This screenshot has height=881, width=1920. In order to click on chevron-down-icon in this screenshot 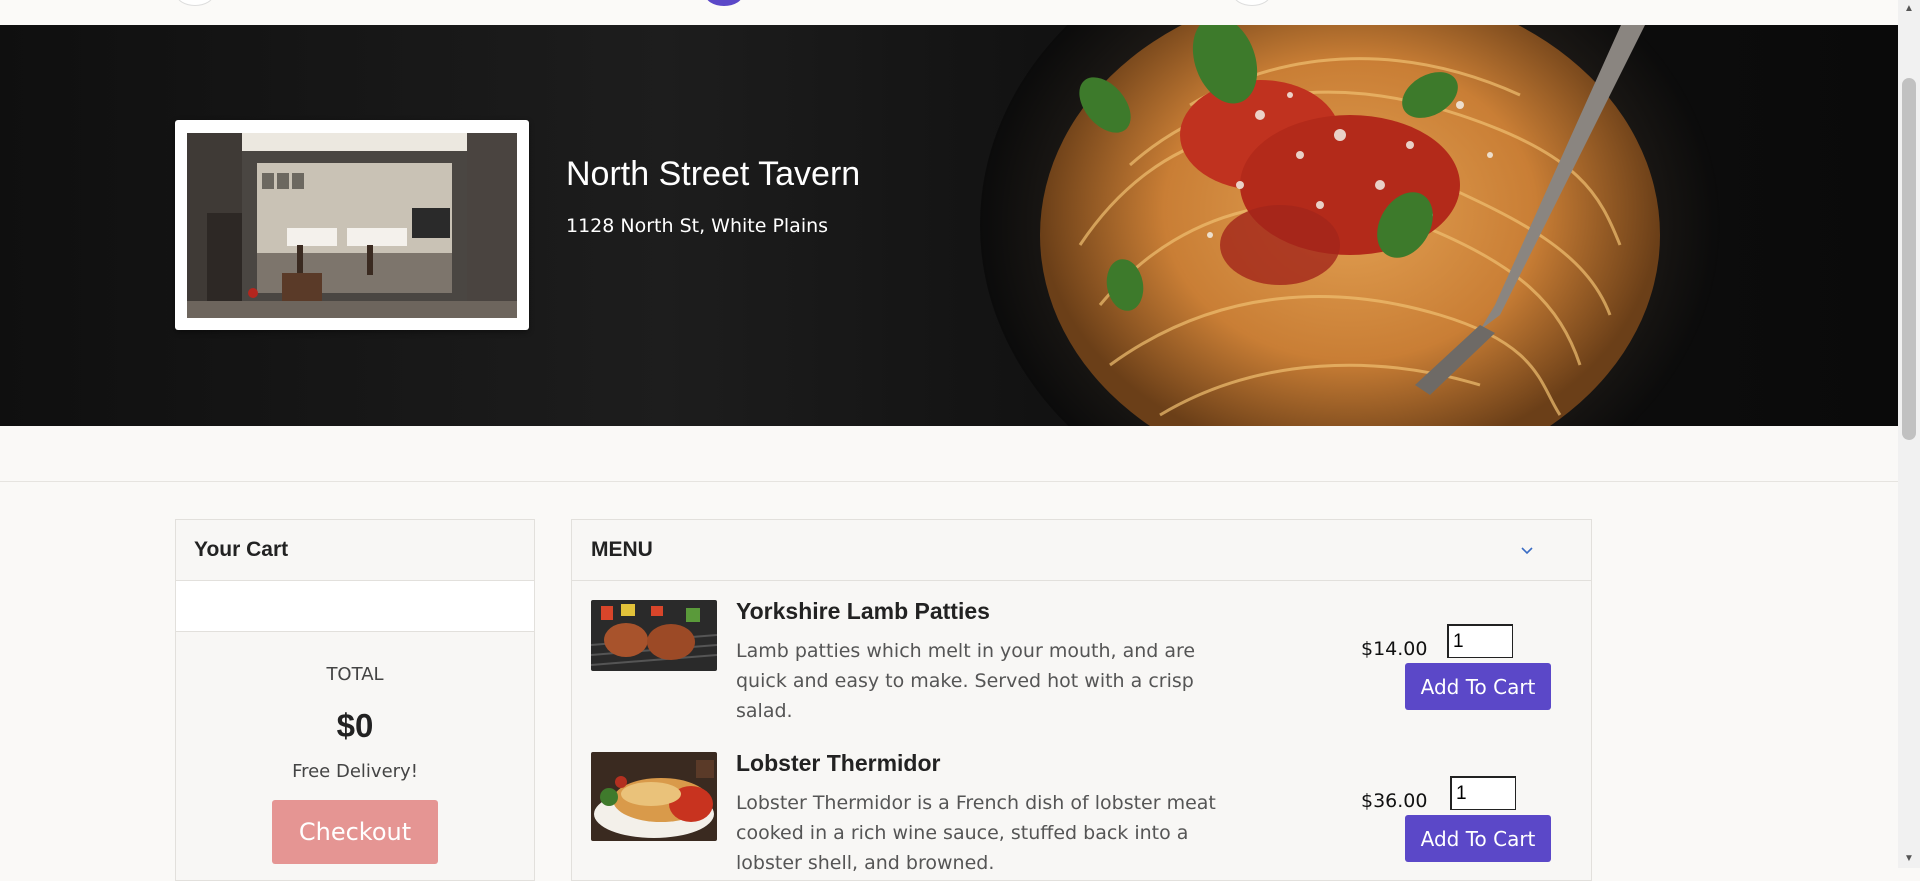, I will do `click(1527, 550)`.